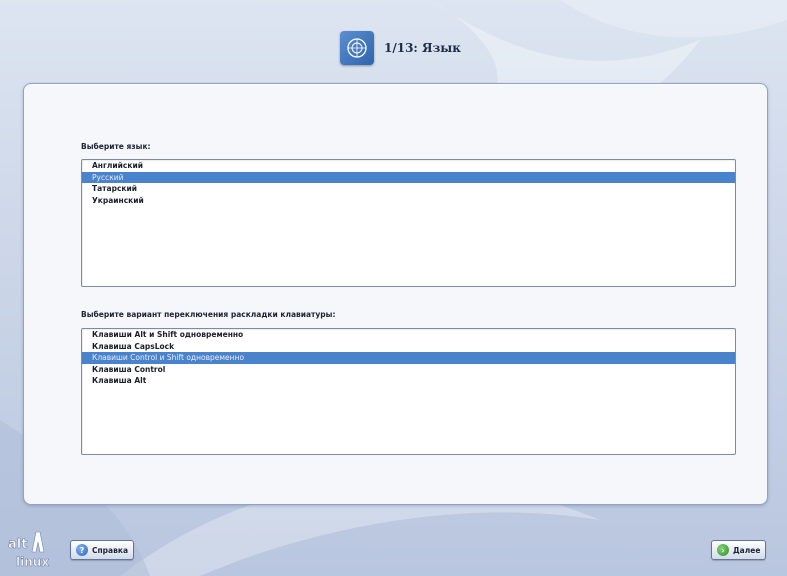 The image size is (787, 576). Describe the element at coordinates (357, 48) in the screenshot. I see `language-flag-icon` at that location.